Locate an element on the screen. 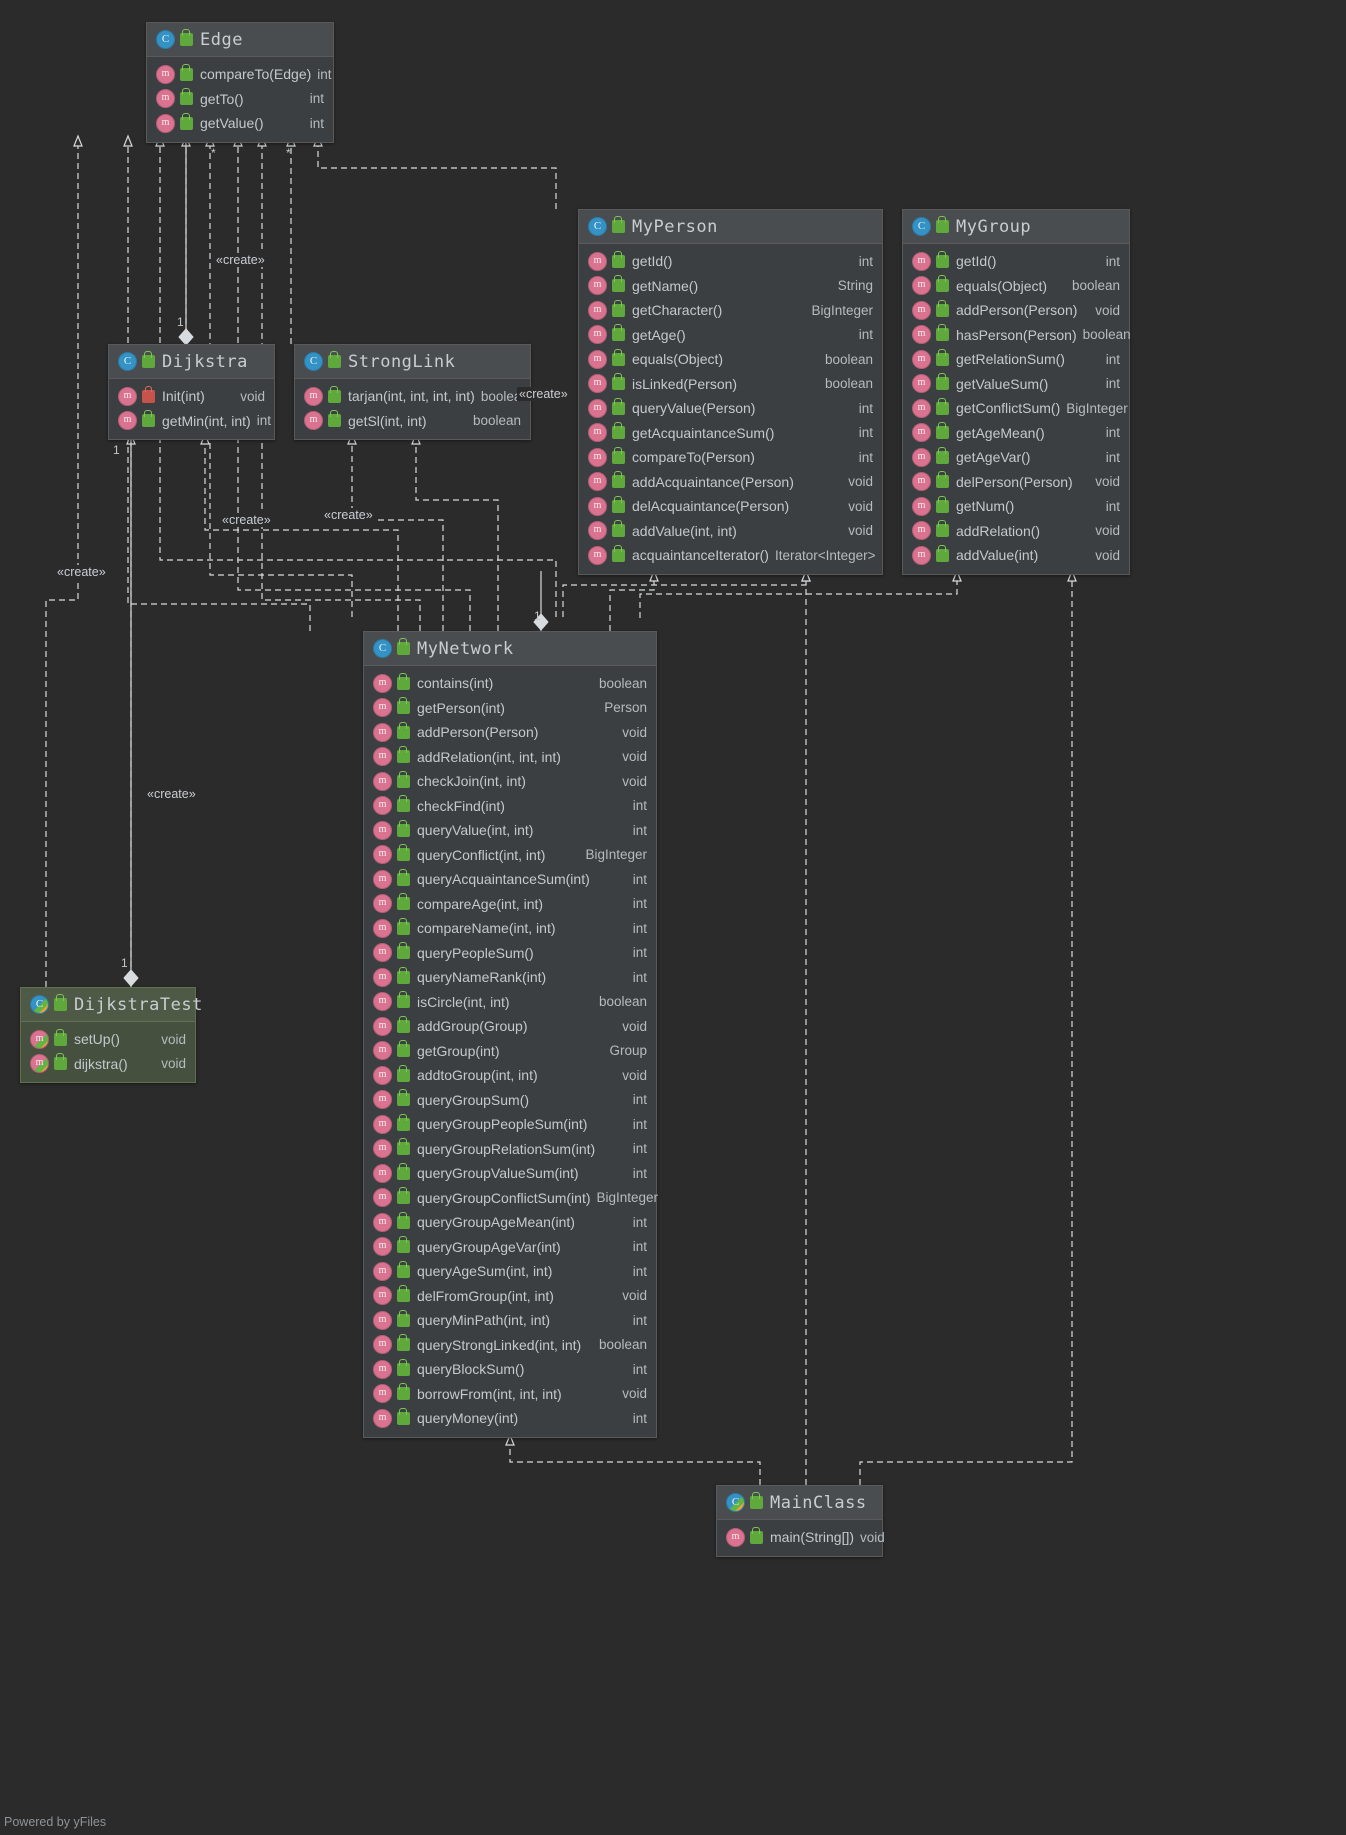  method-row: getNum() int is located at coordinates (1016, 506).